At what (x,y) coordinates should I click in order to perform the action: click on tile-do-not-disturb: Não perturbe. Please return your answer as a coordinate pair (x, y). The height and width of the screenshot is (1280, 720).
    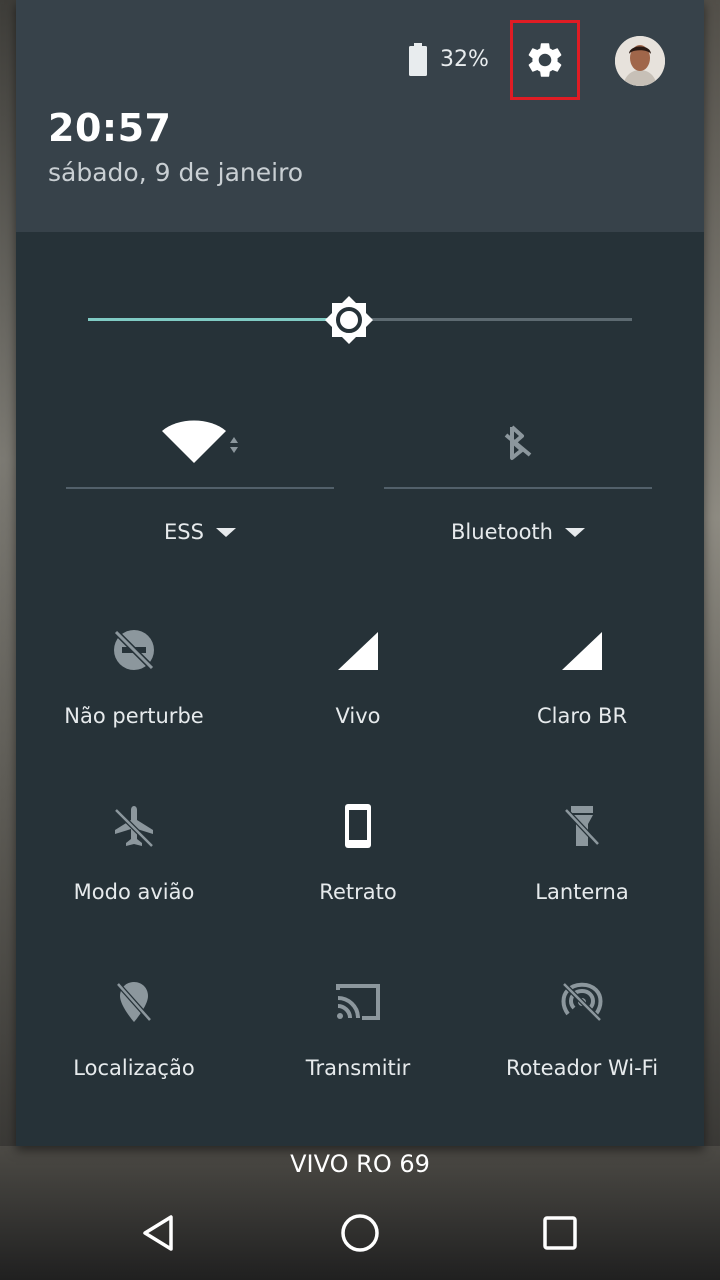
    Looking at the image, I should click on (134, 695).